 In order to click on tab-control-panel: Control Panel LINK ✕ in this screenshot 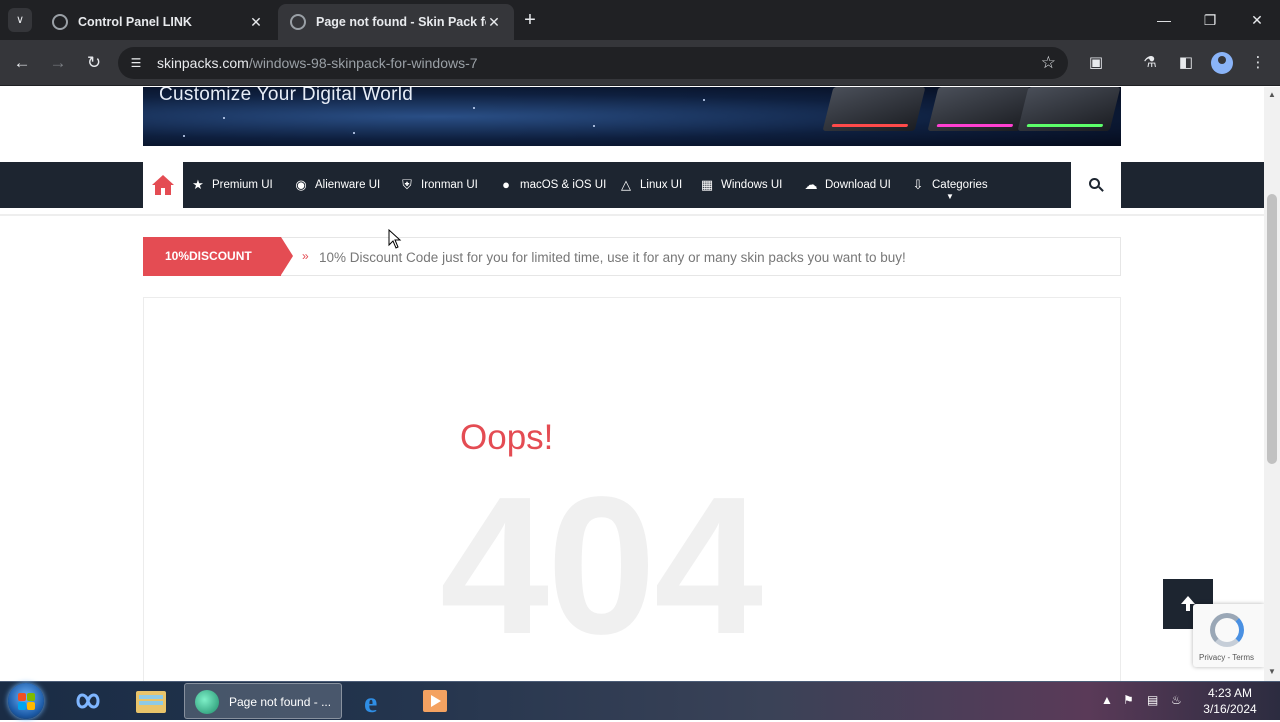, I will do `click(158, 22)`.